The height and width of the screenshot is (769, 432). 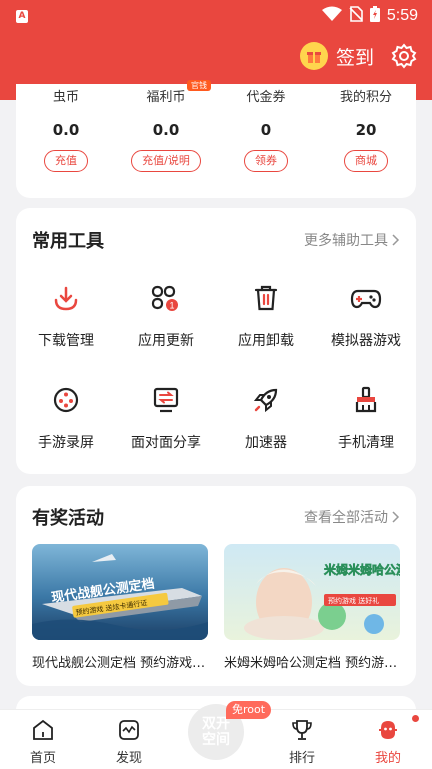 I want to click on gamepad-icon, so click(x=366, y=298).